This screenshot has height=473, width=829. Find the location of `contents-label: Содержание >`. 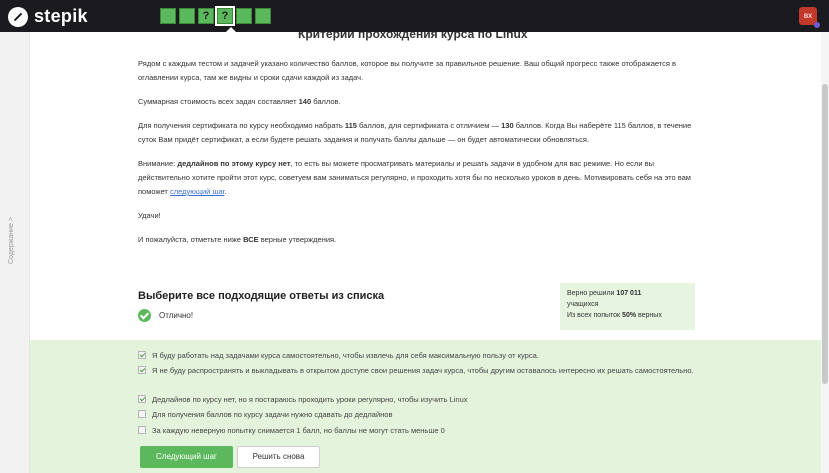

contents-label: Содержание > is located at coordinates (11, 240).